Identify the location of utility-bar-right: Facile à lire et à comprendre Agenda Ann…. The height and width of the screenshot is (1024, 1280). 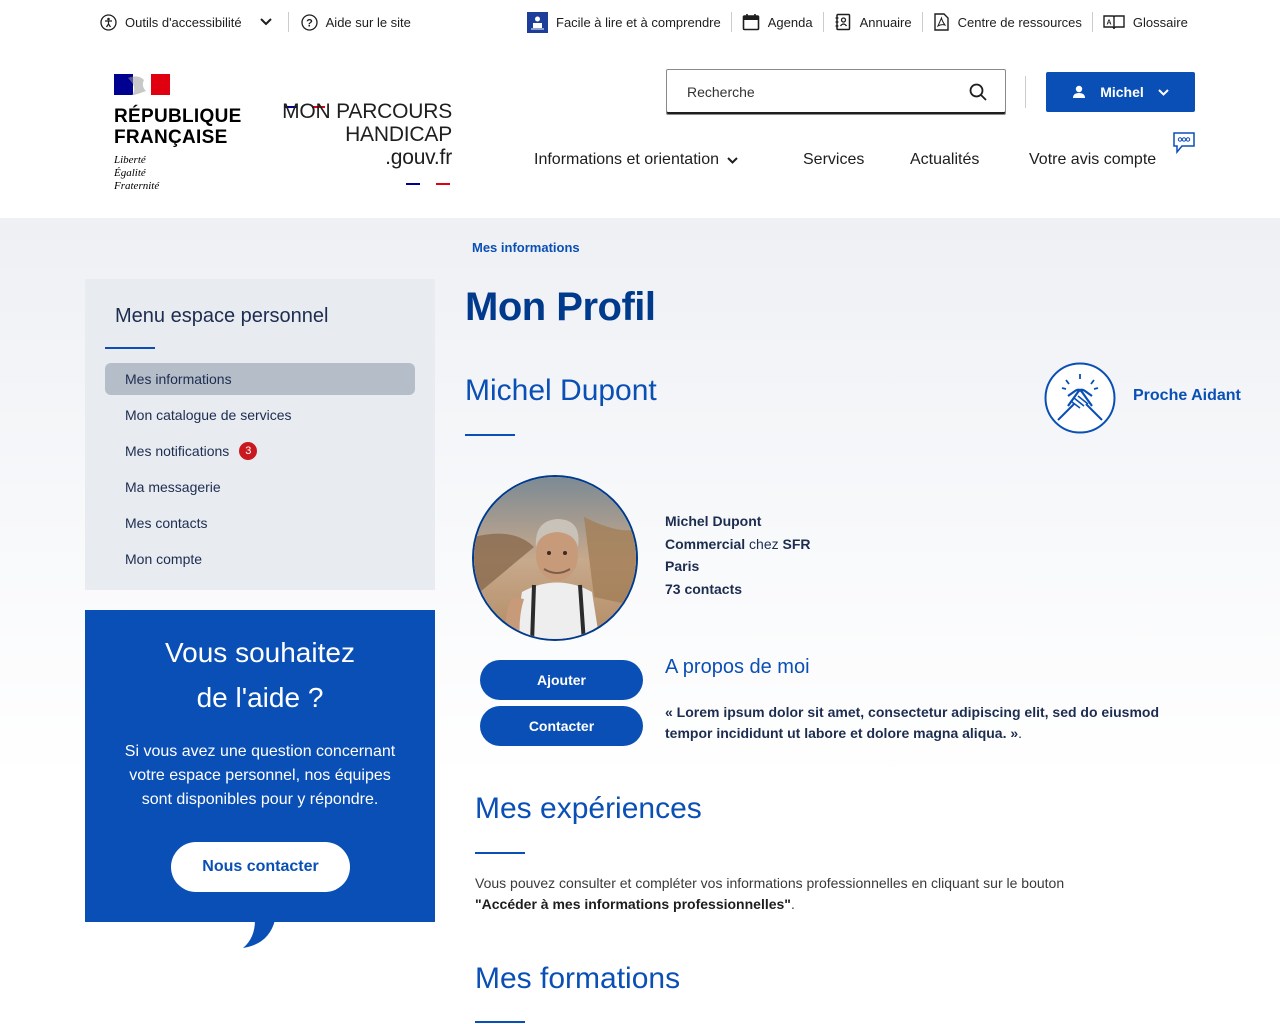
(857, 22).